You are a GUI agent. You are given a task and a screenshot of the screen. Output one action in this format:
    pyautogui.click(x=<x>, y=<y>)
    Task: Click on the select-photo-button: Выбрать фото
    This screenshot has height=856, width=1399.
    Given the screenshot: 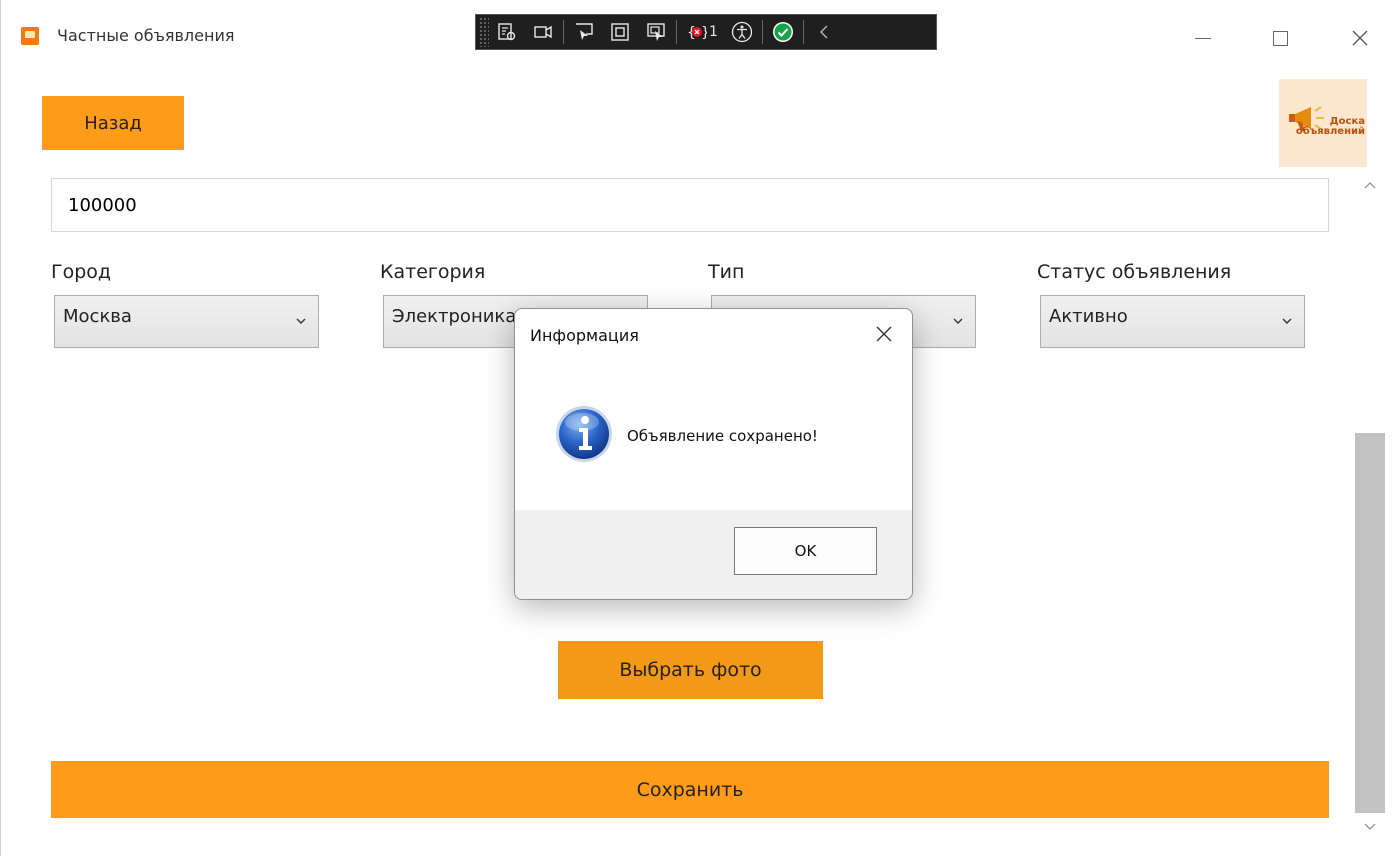 What is the action you would take?
    pyautogui.click(x=690, y=670)
    